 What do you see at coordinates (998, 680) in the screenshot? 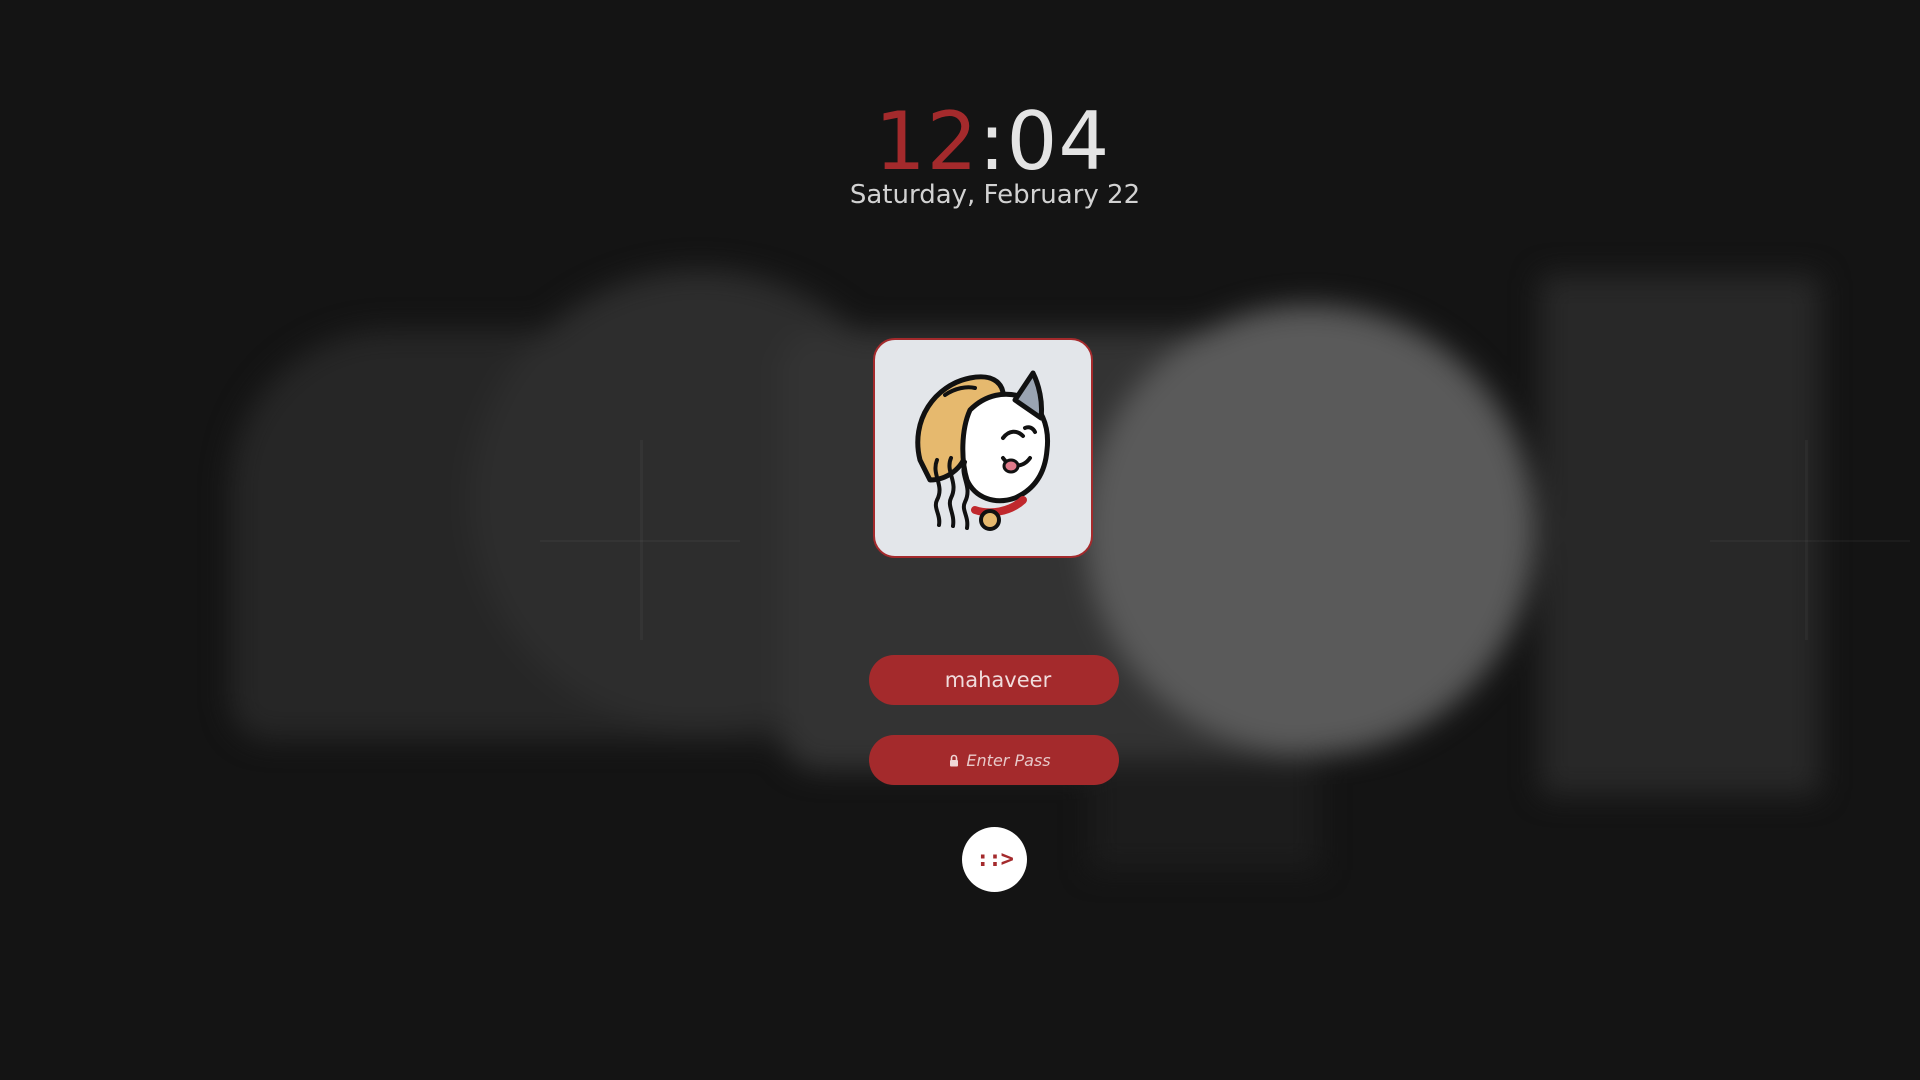
I see `username-label: mahaveer` at bounding box center [998, 680].